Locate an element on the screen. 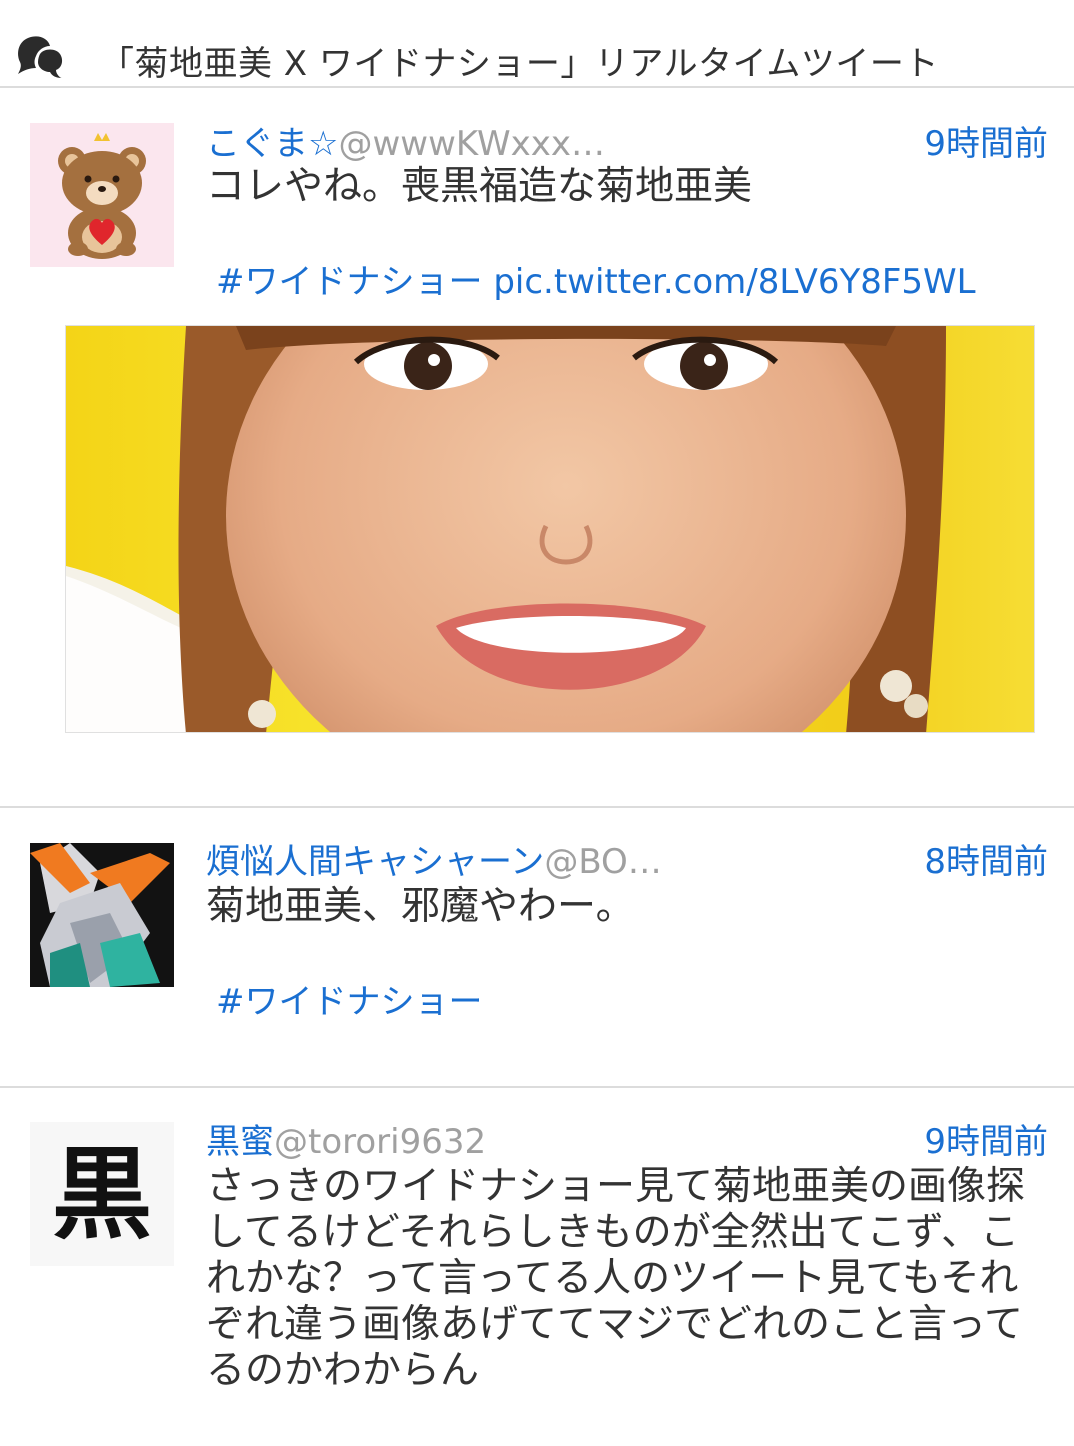 The height and width of the screenshot is (1446, 1074). avatar: 黒 is located at coordinates (102, 1194).